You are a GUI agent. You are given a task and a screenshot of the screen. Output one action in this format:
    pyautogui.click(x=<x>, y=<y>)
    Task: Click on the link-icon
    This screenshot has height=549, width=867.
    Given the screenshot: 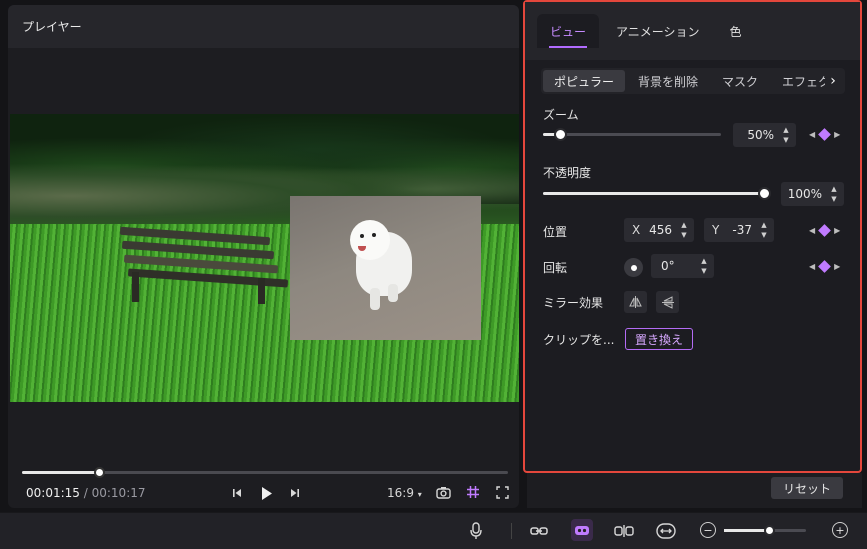 What is the action you would take?
    pyautogui.click(x=539, y=531)
    